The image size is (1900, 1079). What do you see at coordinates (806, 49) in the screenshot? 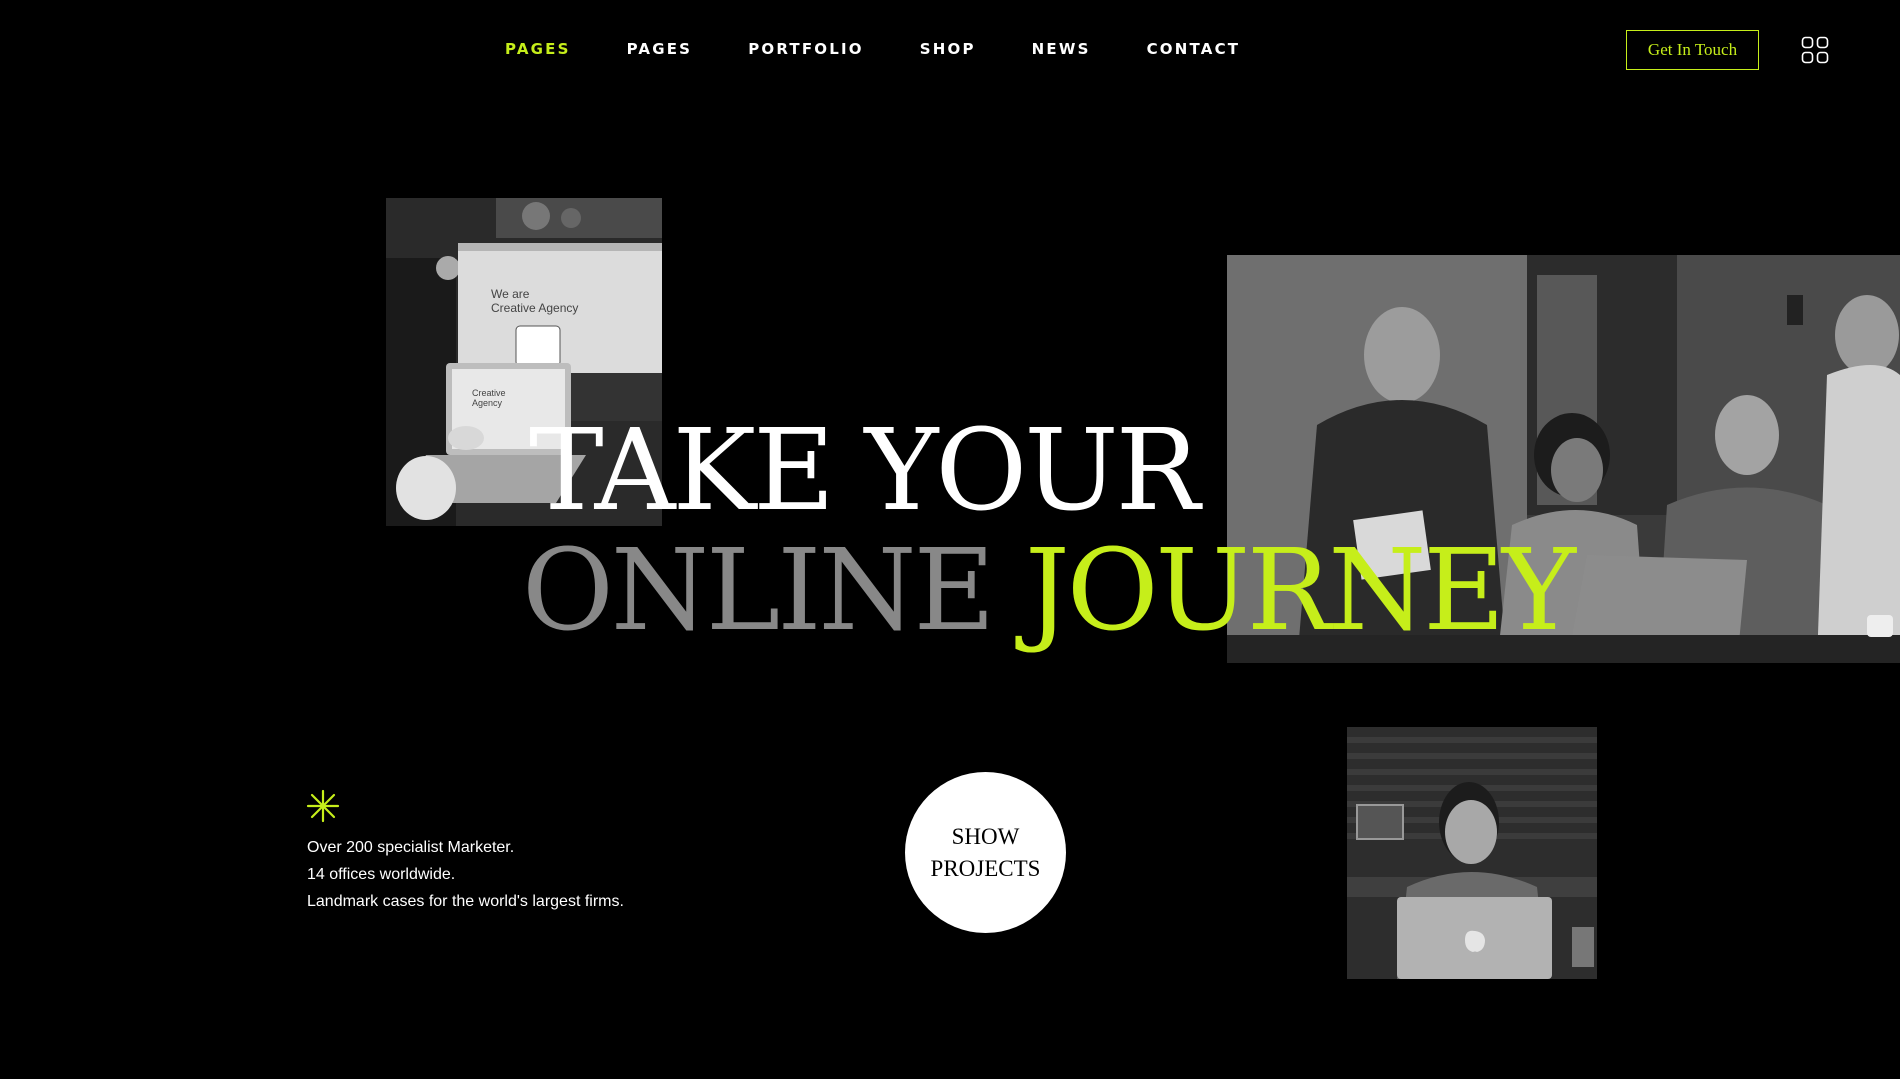
I see `nav-item-portfolio: PORTFOLIO` at bounding box center [806, 49].